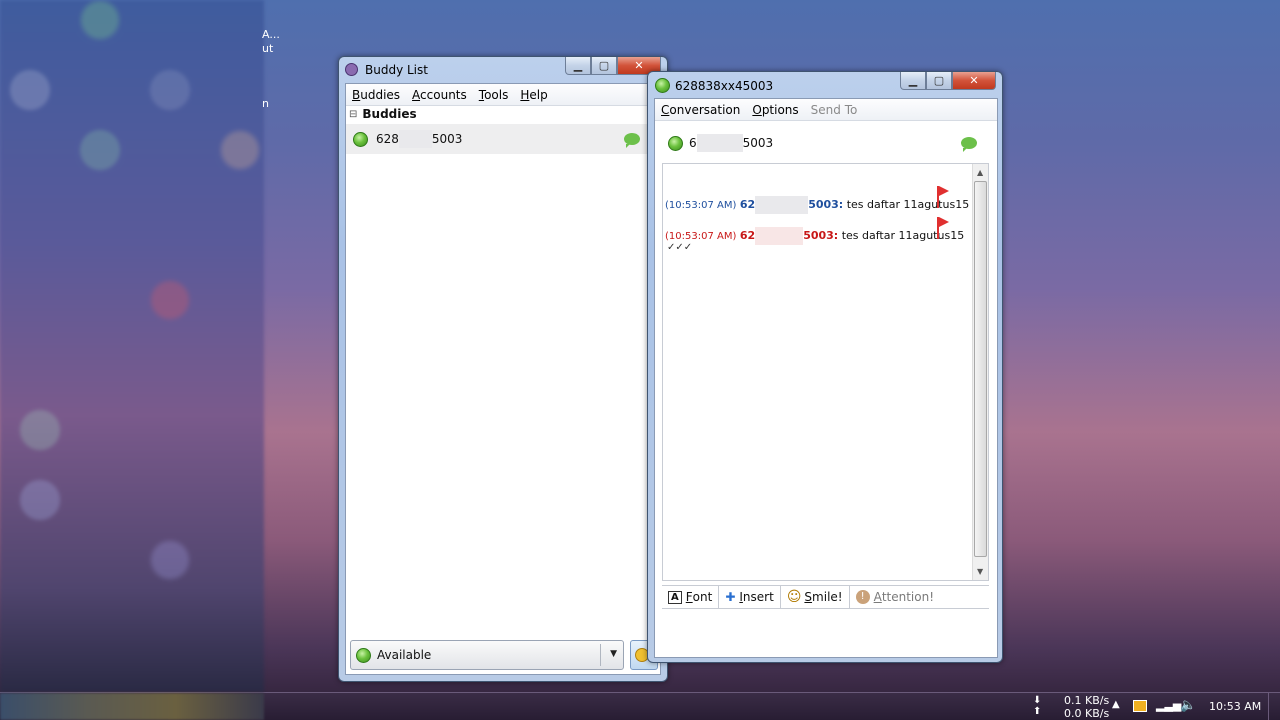 The image size is (1280, 720). Describe the element at coordinates (815, 597) in the screenshot. I see `smile-button: ☺ Smile!` at that location.